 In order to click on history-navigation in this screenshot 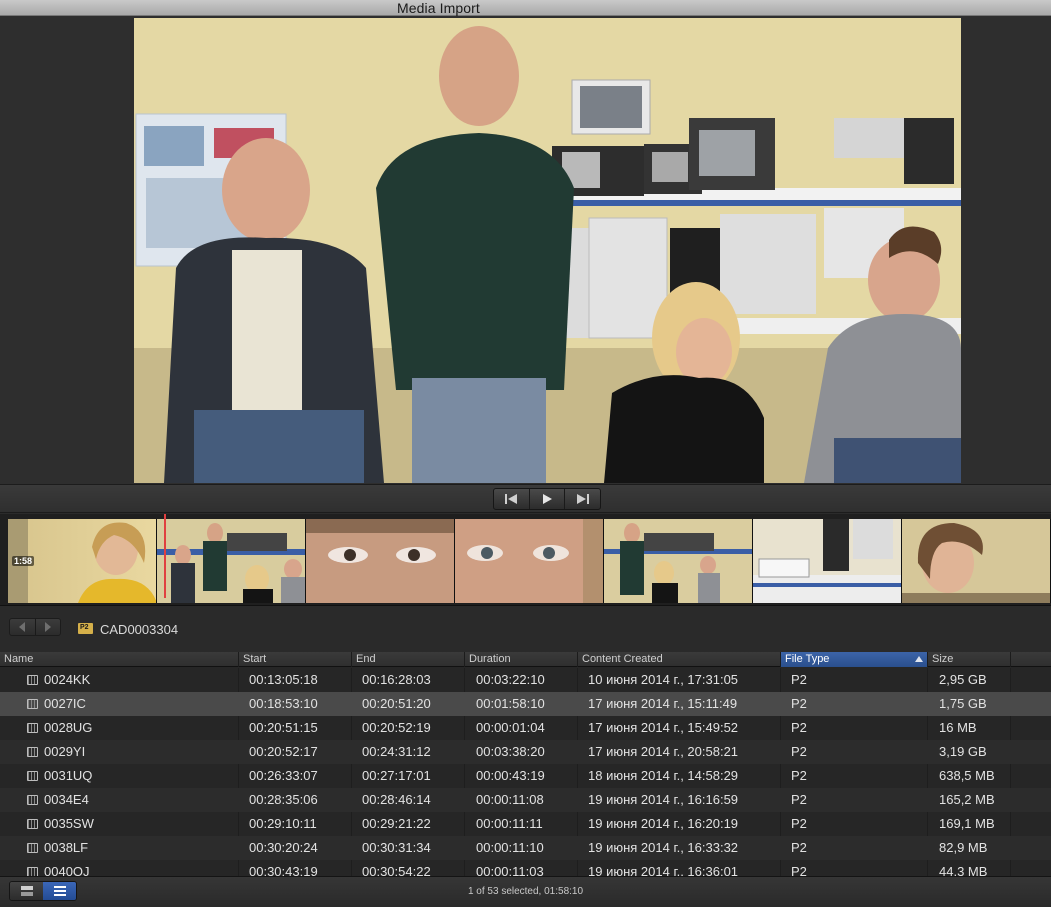, I will do `click(35, 627)`.